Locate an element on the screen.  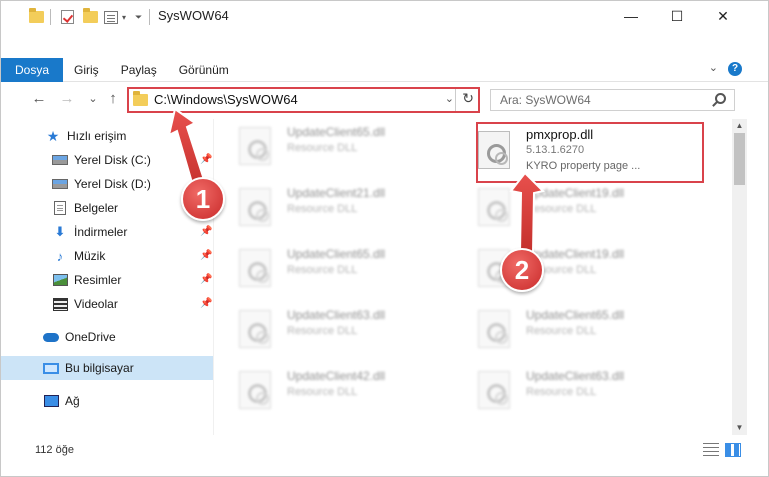
tiles-view-icon is located at coordinates (733, 450).